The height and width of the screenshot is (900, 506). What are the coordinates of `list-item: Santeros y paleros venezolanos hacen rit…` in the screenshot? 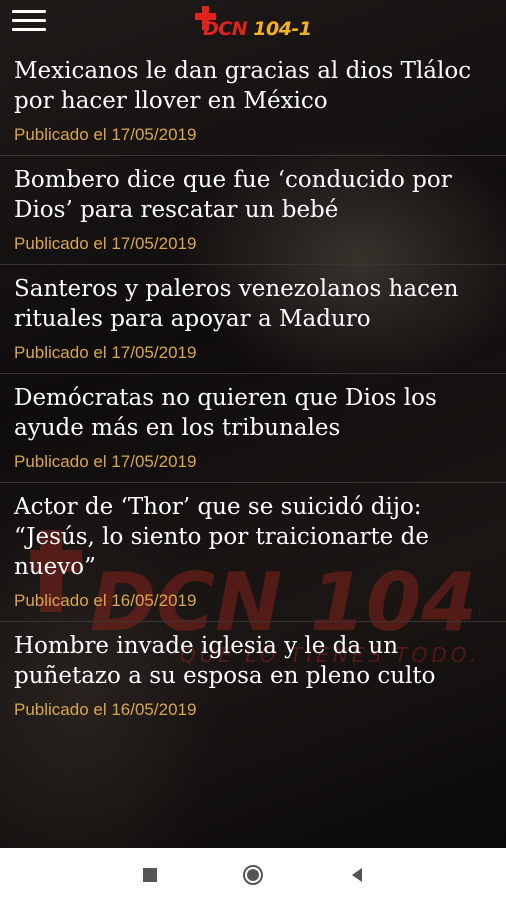 It's located at (253, 319).